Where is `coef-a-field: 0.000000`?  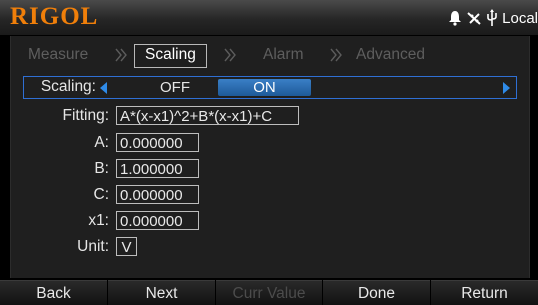
coef-a-field: 0.000000 is located at coordinates (157, 142).